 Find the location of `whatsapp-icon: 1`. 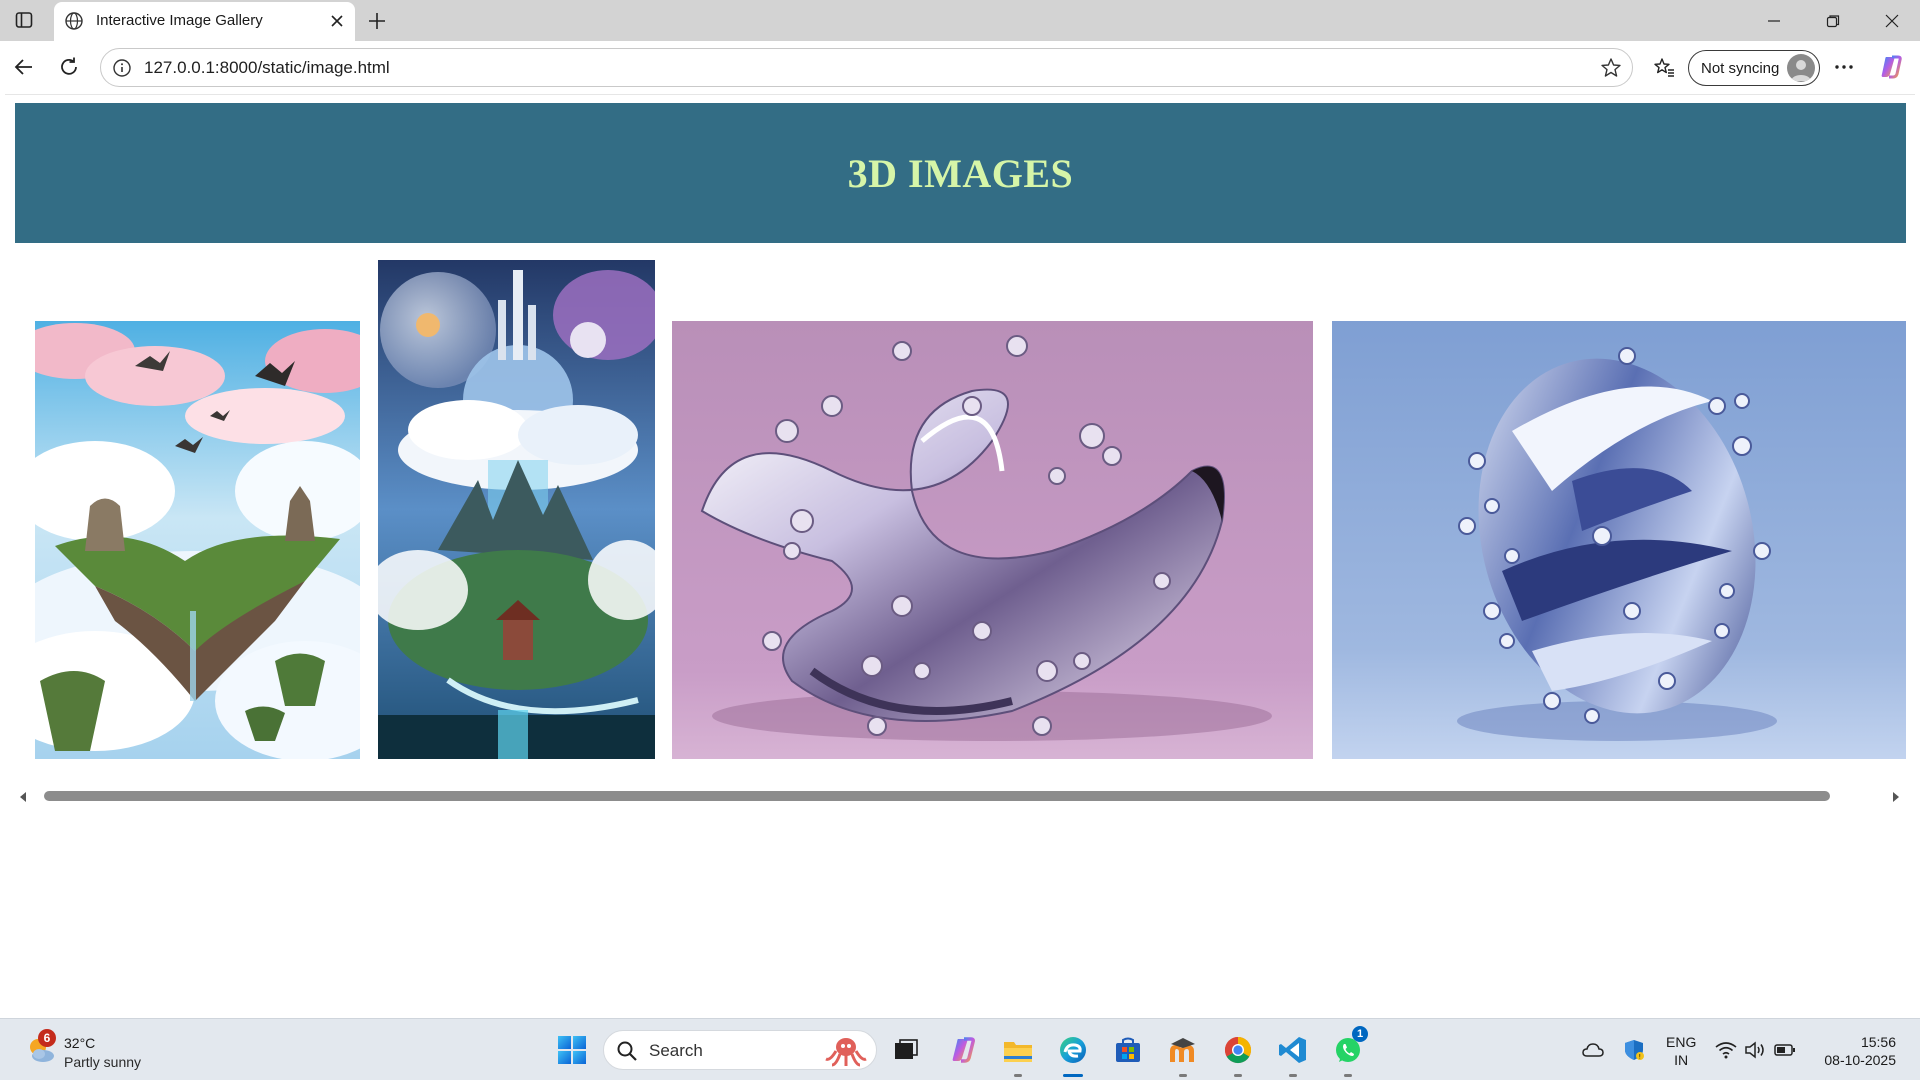

whatsapp-icon: 1 is located at coordinates (1349, 1051).